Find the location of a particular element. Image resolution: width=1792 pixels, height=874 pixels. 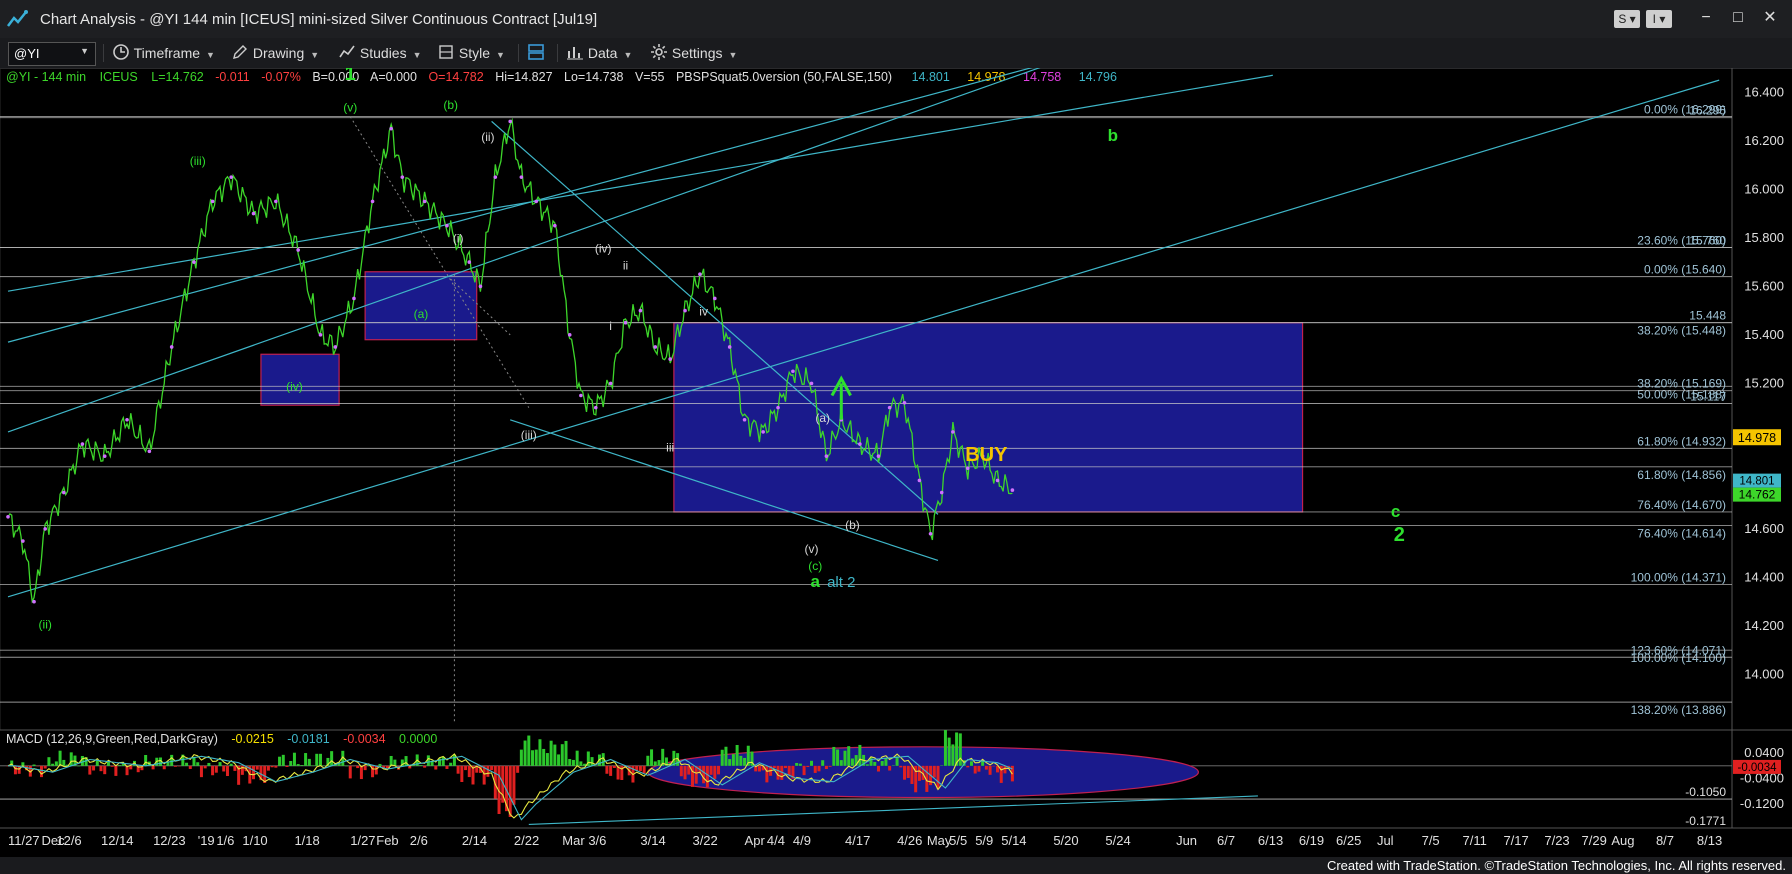

close-button: ✕ is located at coordinates (1770, 18).